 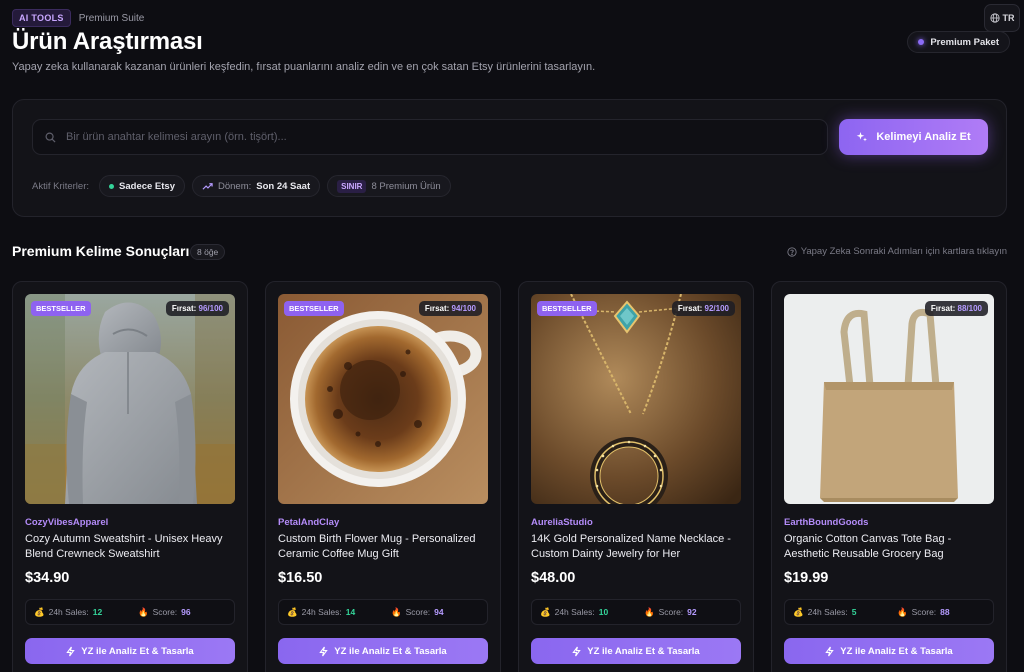 I want to click on plan-dot-icon, so click(x=921, y=42).